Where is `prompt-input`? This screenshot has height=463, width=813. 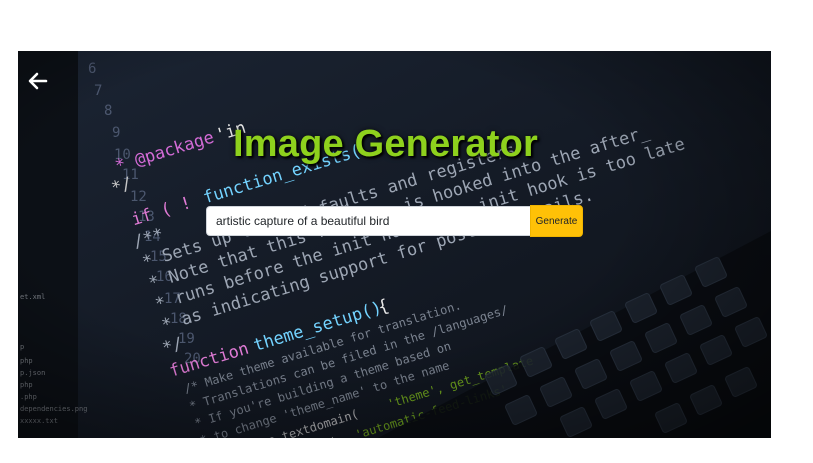 prompt-input is located at coordinates (368, 221).